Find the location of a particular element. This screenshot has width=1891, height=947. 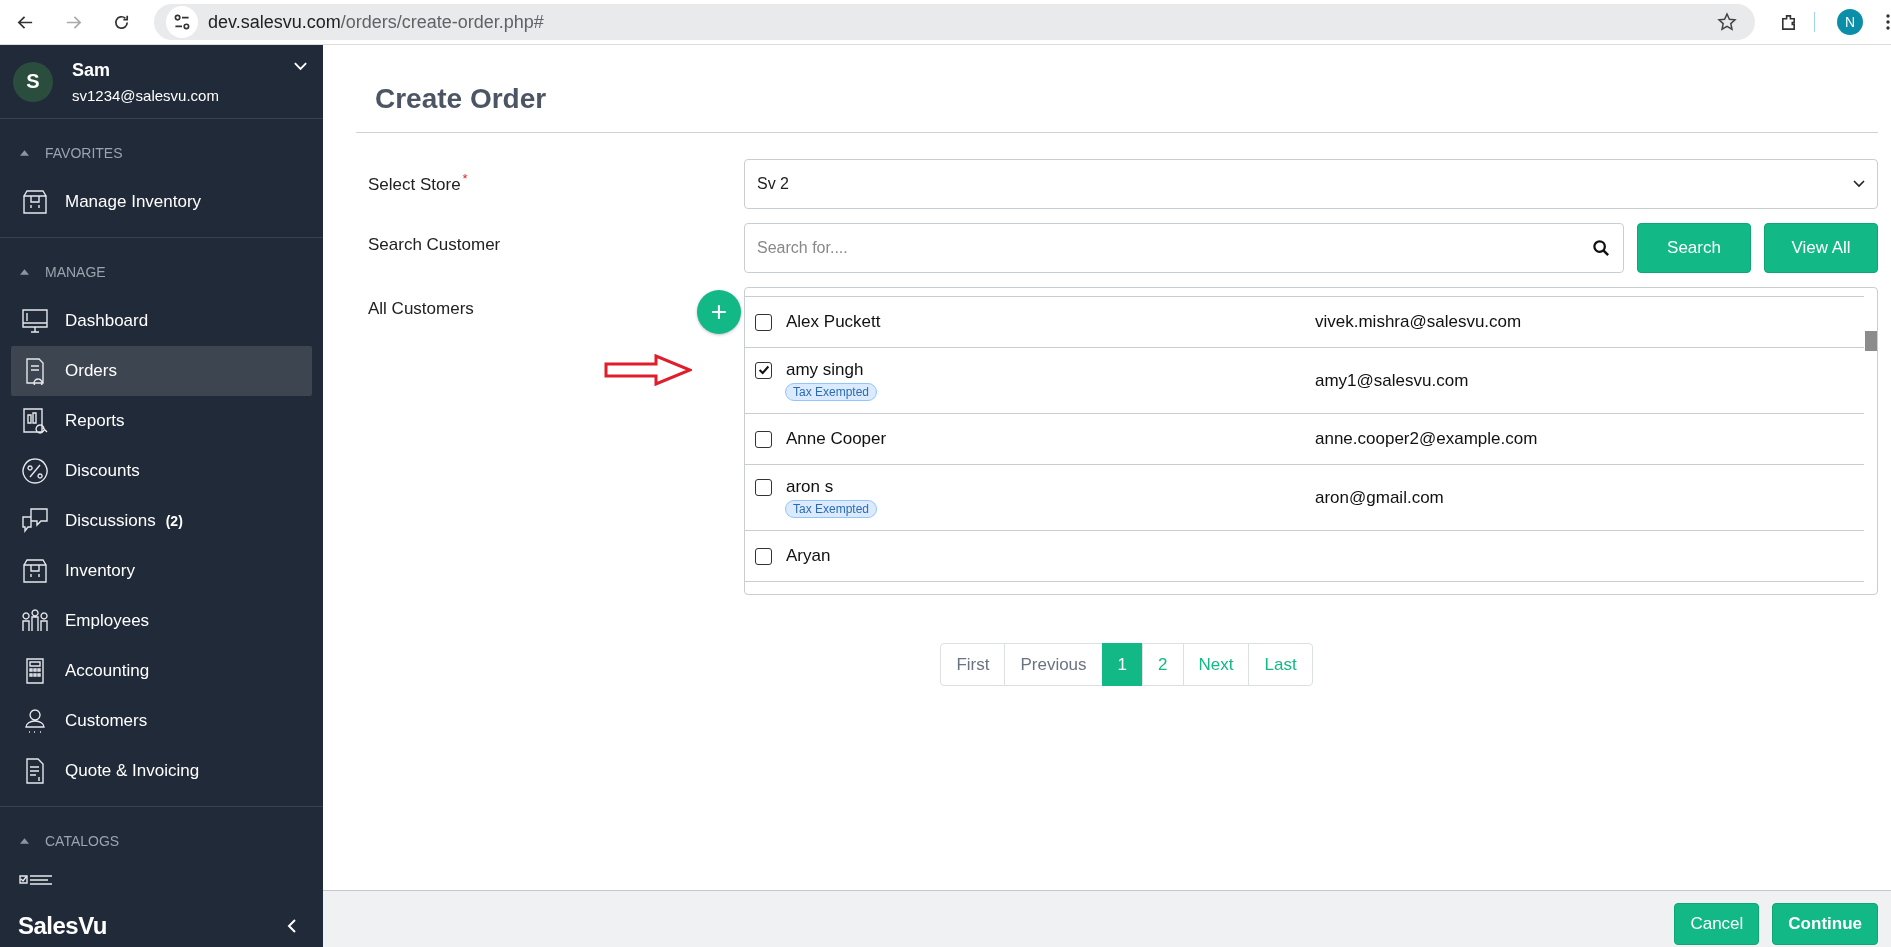

sidebar-item: Customers is located at coordinates (161, 721).